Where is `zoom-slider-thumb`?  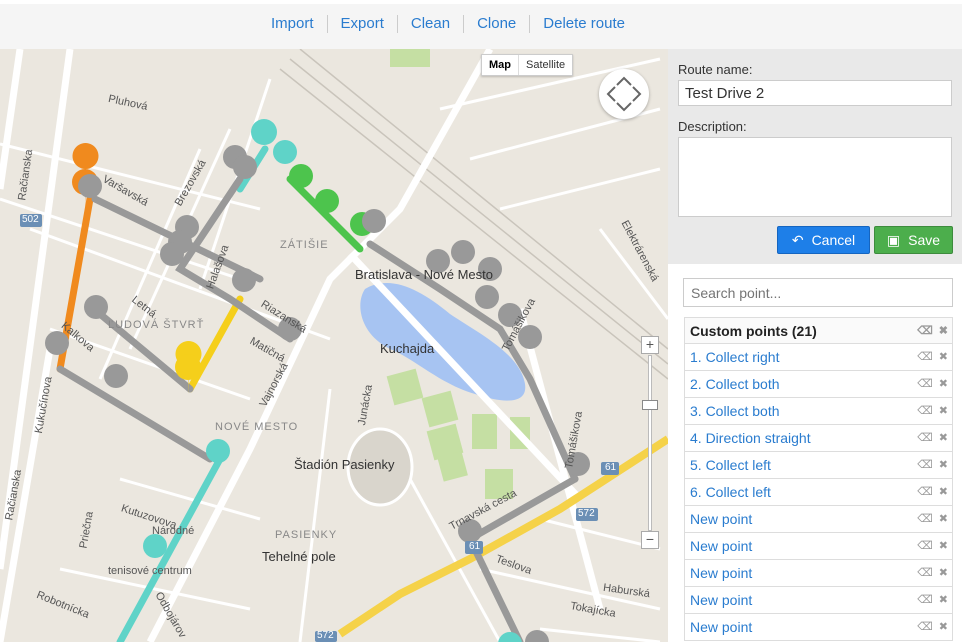 zoom-slider-thumb is located at coordinates (650, 405).